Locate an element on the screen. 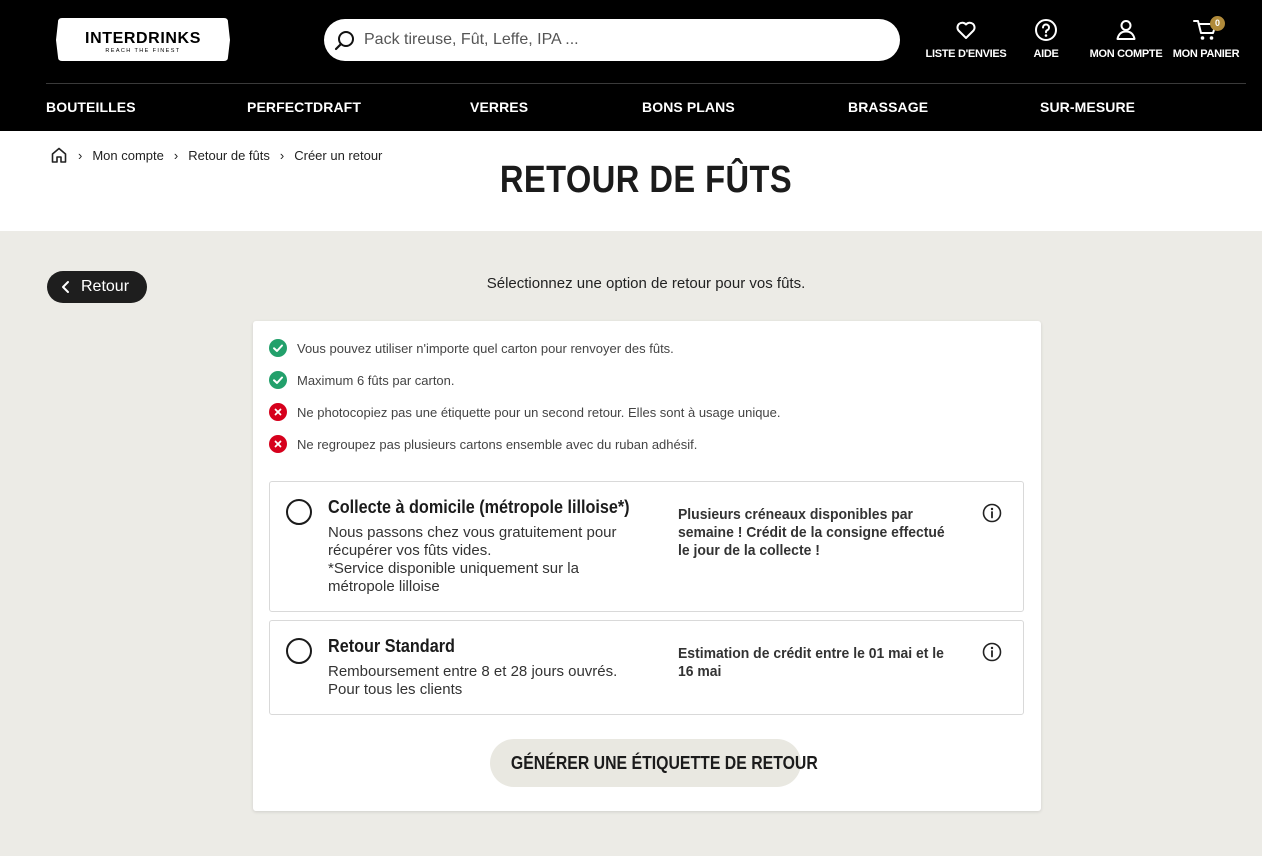  cart-link: 0 MON PANIER is located at coordinates (1206, 41).